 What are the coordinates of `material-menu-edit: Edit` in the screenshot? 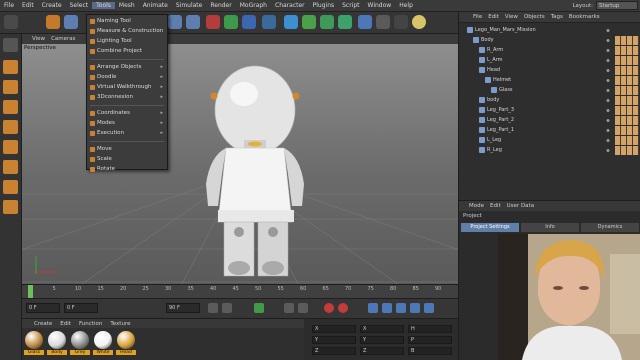 It's located at (65, 324).